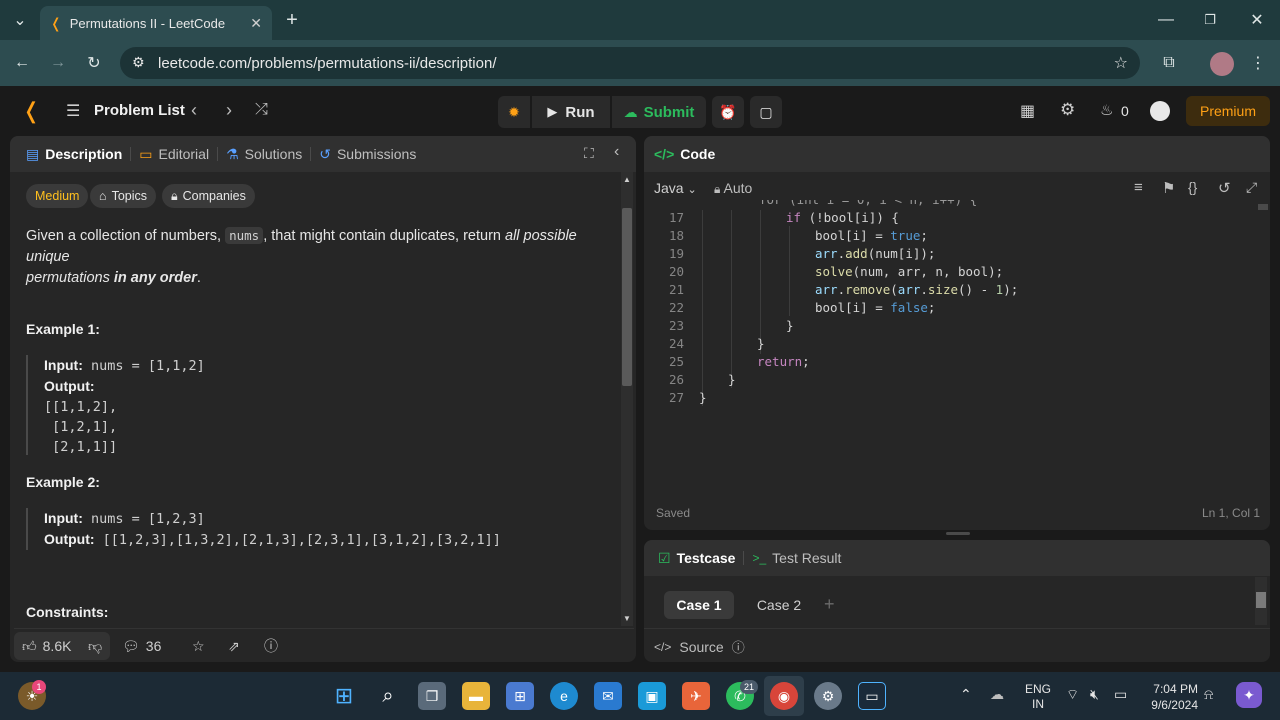 The image size is (1280, 720). What do you see at coordinates (1169, 63) in the screenshot?
I see `extensions-puzzle-icon: ⧉` at bounding box center [1169, 63].